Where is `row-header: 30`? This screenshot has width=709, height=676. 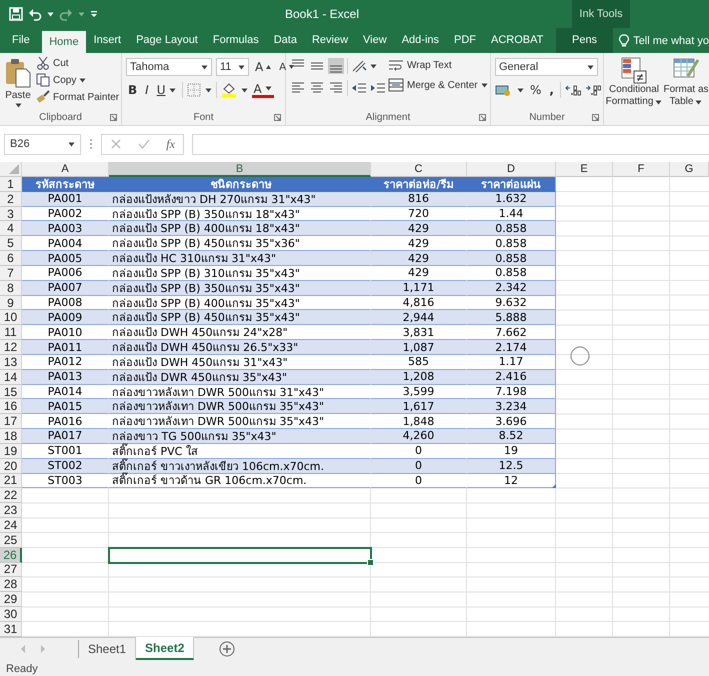
row-header: 30 is located at coordinates (11, 614).